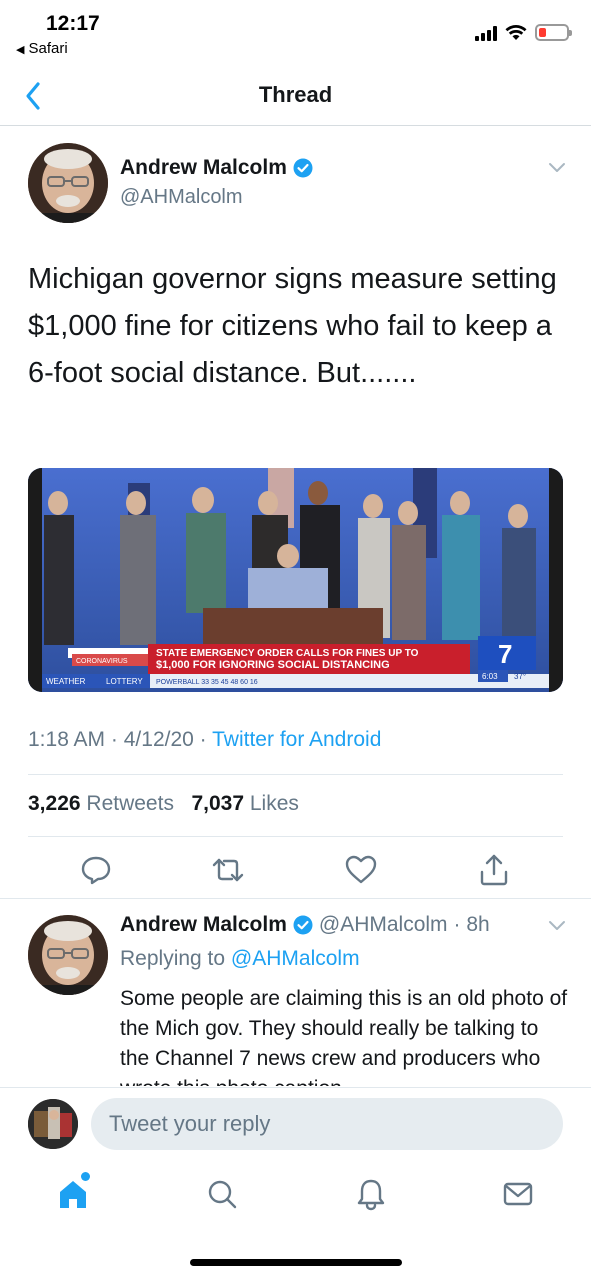 The height and width of the screenshot is (1279, 591). Describe the element at coordinates (274, 803) in the screenshot. I see `likes-label: Likes` at that location.